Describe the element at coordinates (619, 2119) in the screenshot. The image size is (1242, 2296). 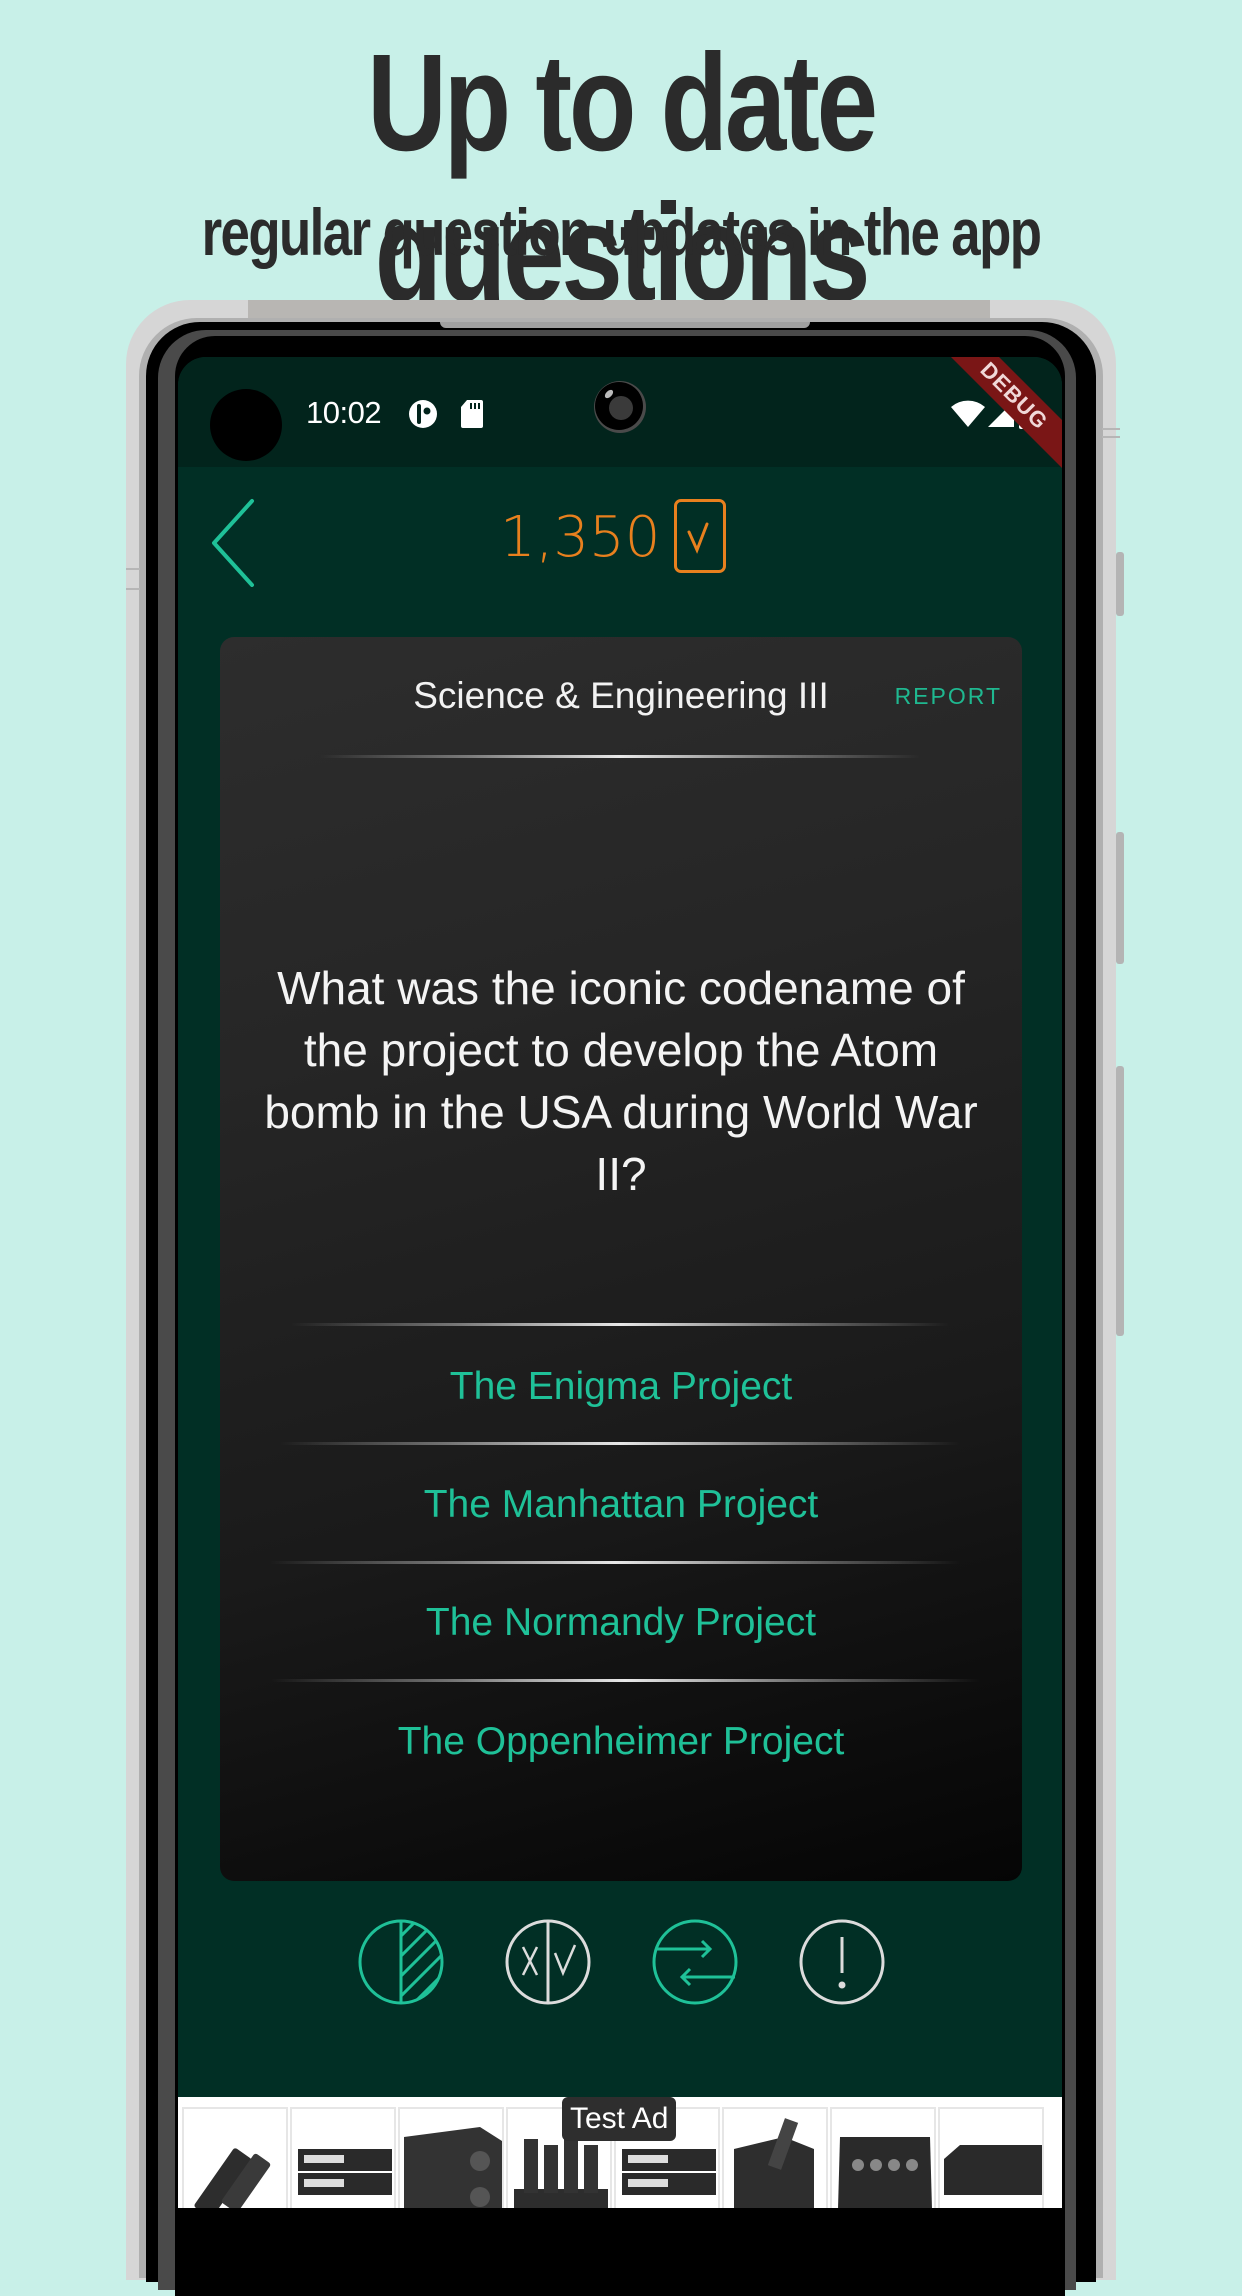
I see `test-ad-label: Test Ad` at that location.